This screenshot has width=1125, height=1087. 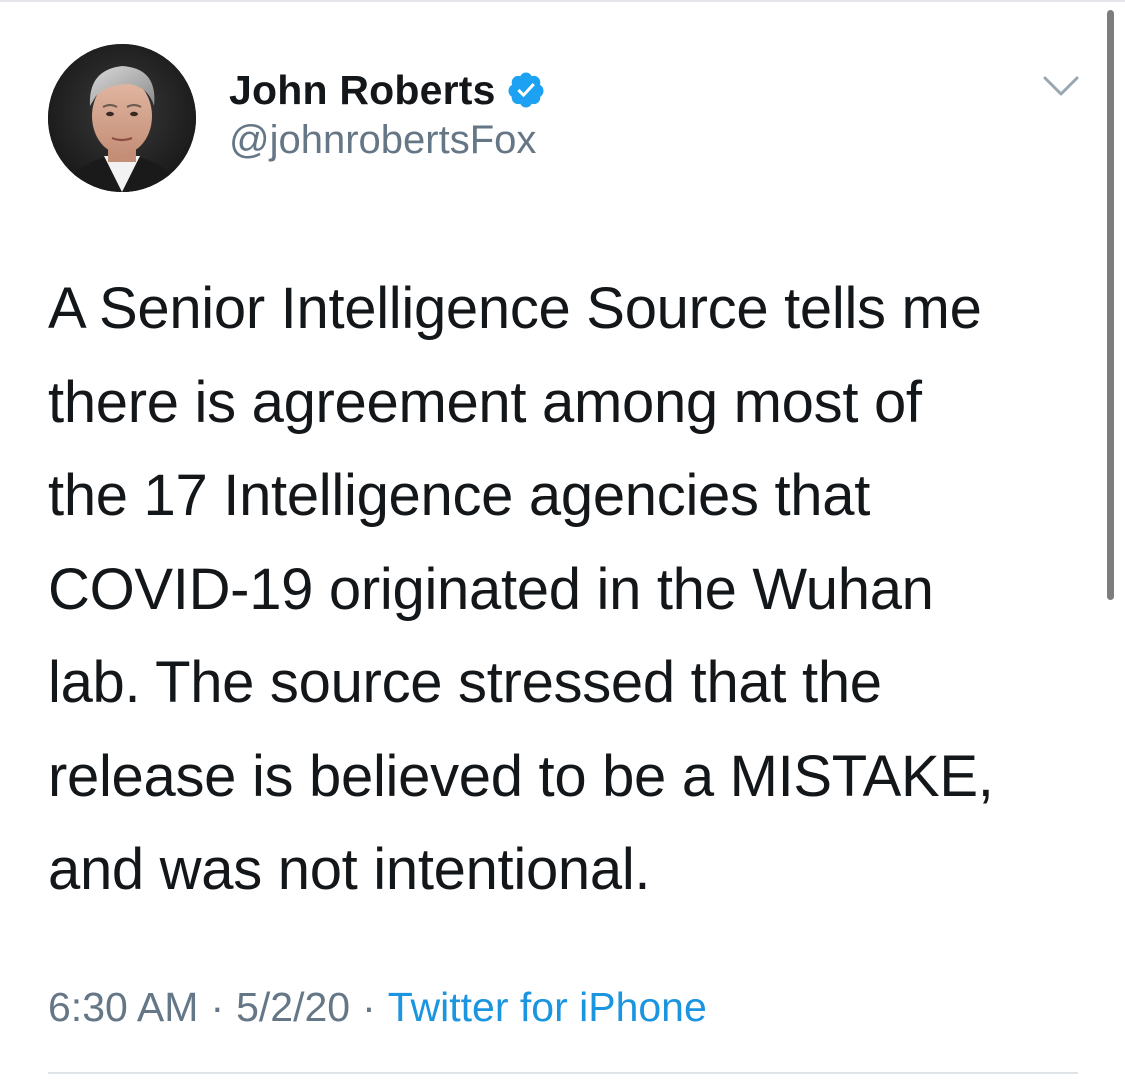 I want to click on chevron-down-icon, so click(x=1061, y=86).